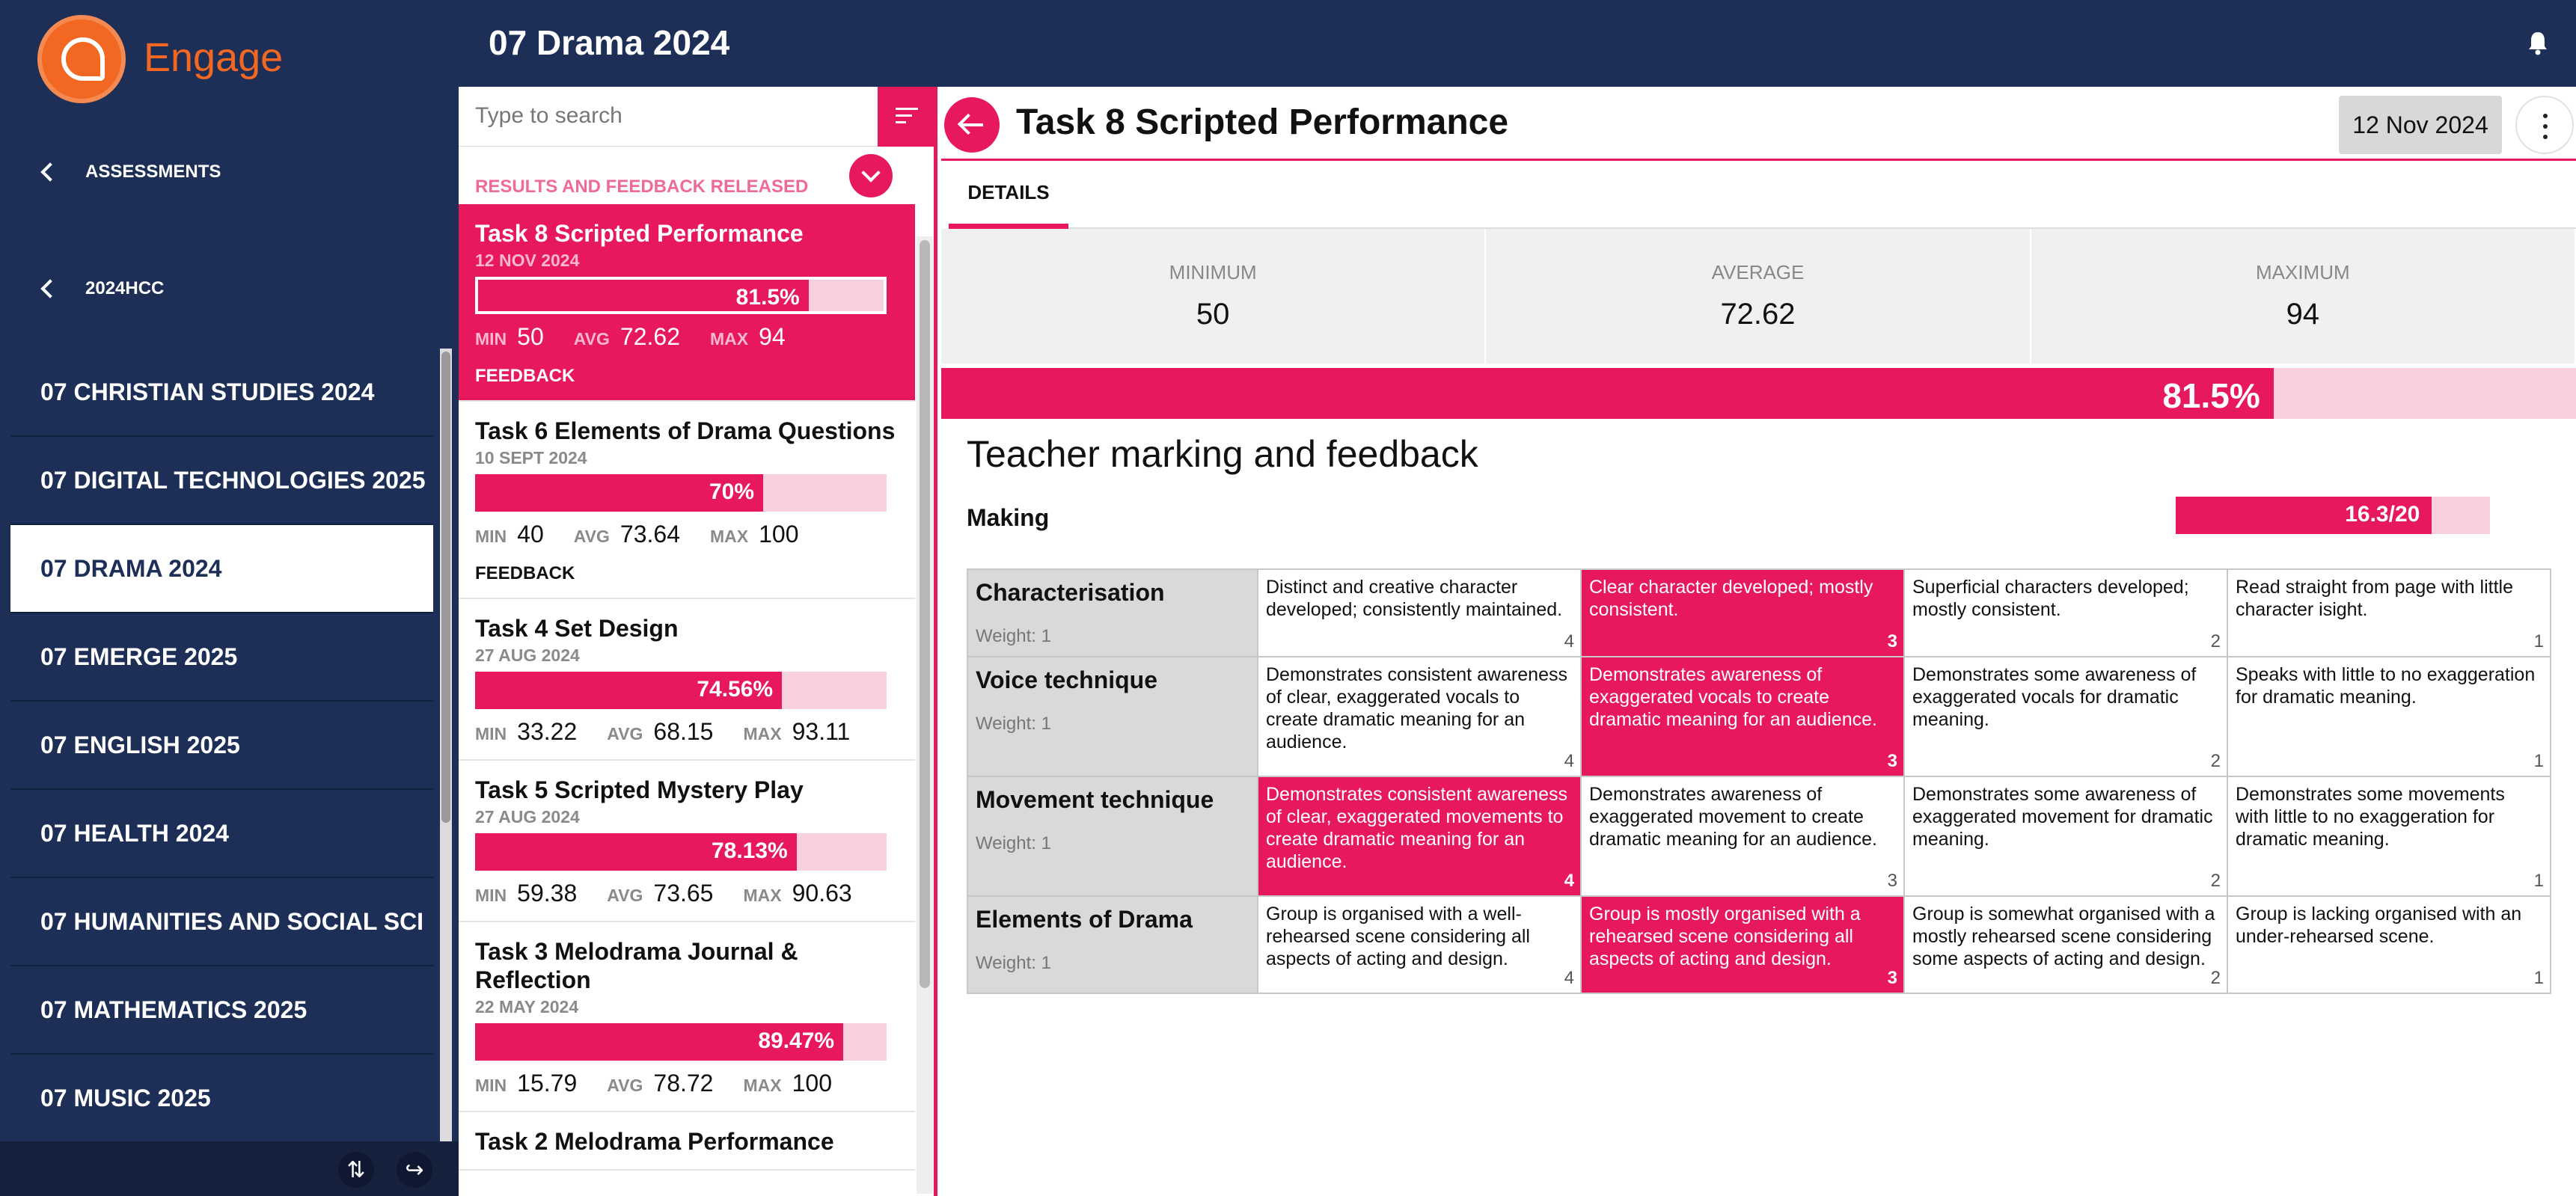  I want to click on overall-progress-bar: 81.5%, so click(1758, 393).